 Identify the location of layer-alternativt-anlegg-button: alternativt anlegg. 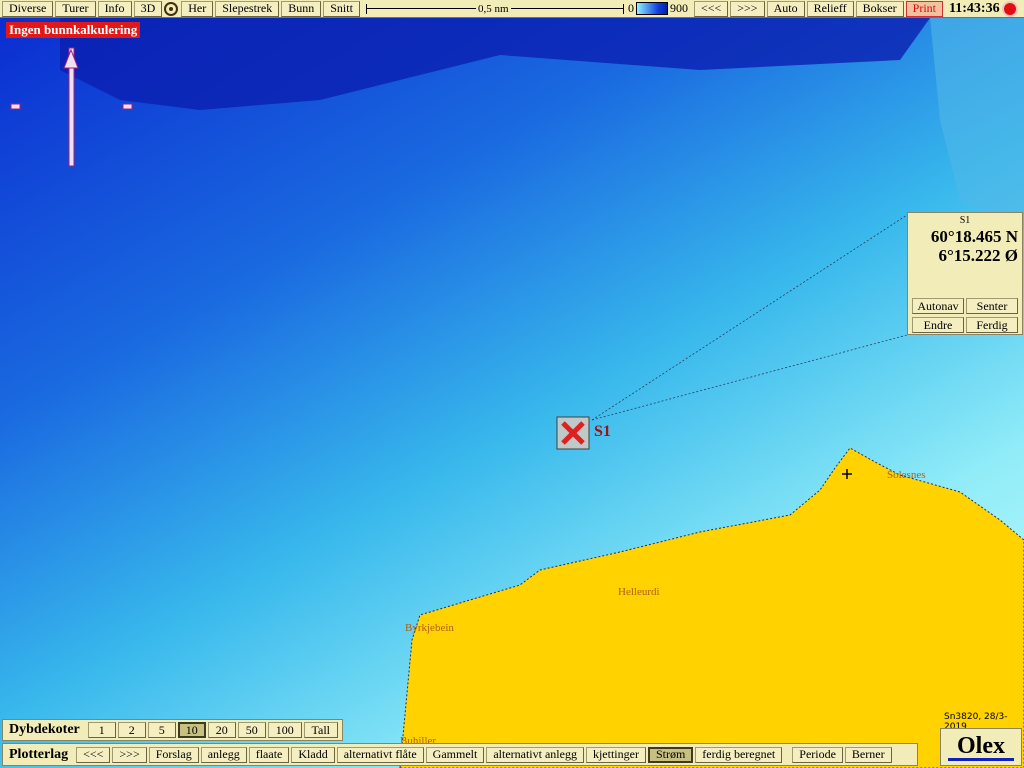
(535, 754).